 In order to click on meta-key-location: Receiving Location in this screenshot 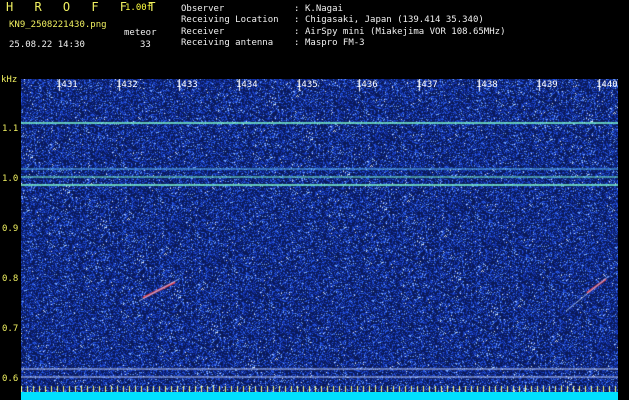, I will do `click(230, 20)`.